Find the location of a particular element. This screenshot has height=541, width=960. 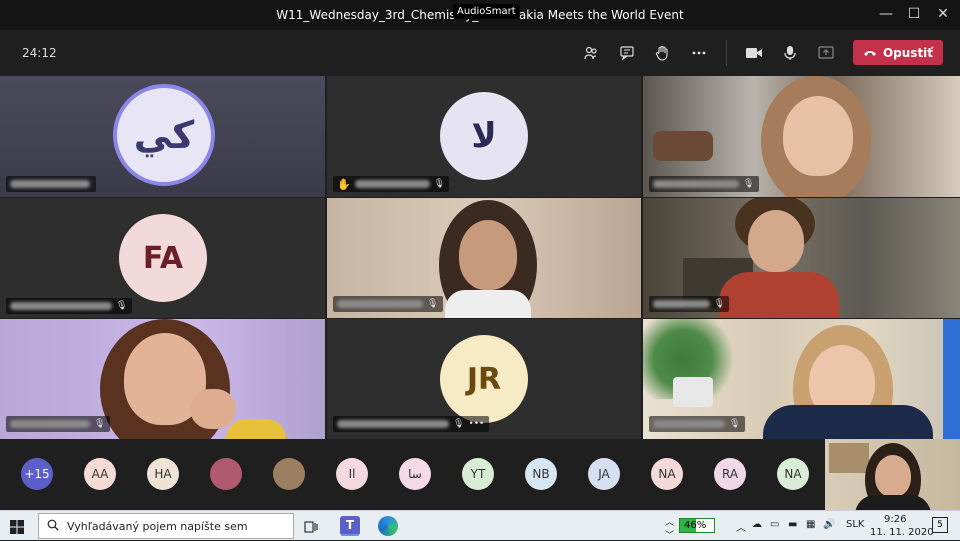

participants-icon is located at coordinates (591, 53).